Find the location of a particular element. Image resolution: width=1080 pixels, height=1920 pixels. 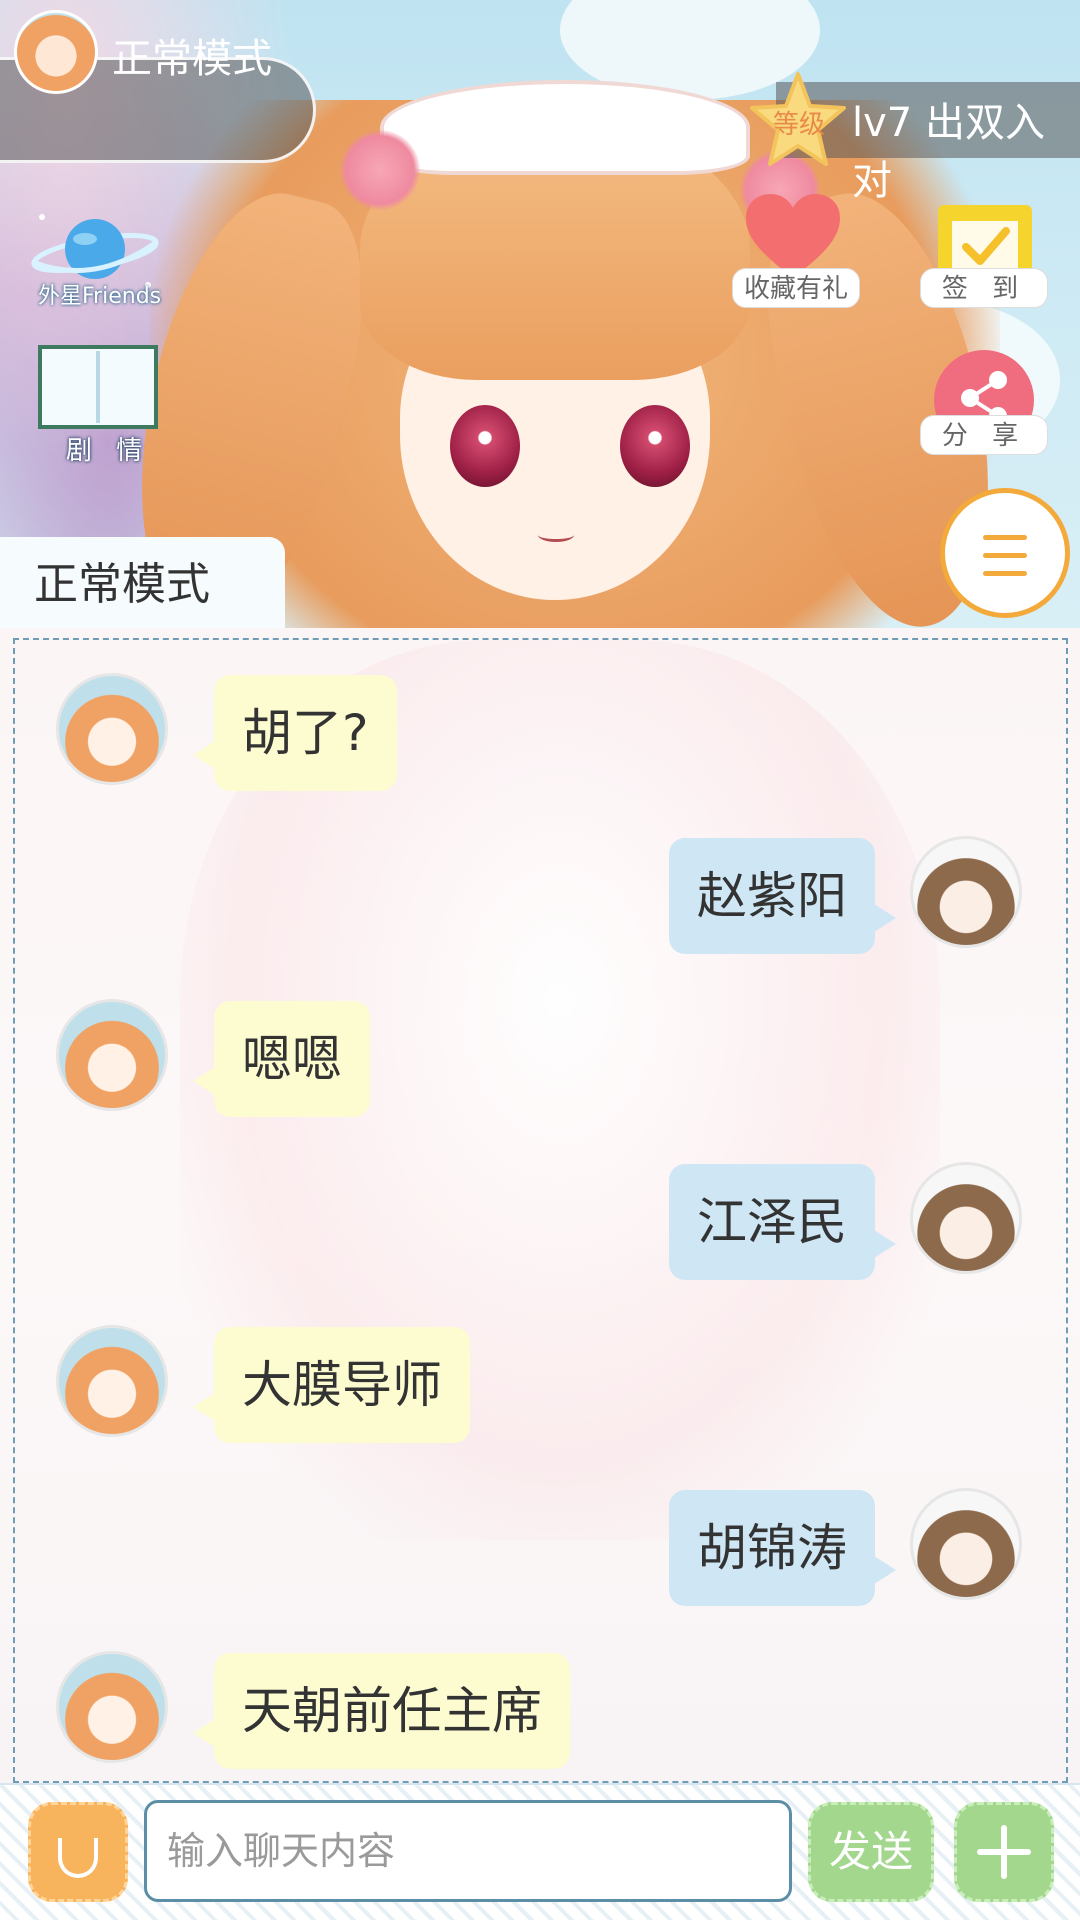

favorite-button: 收藏有礼 is located at coordinates (796, 288).